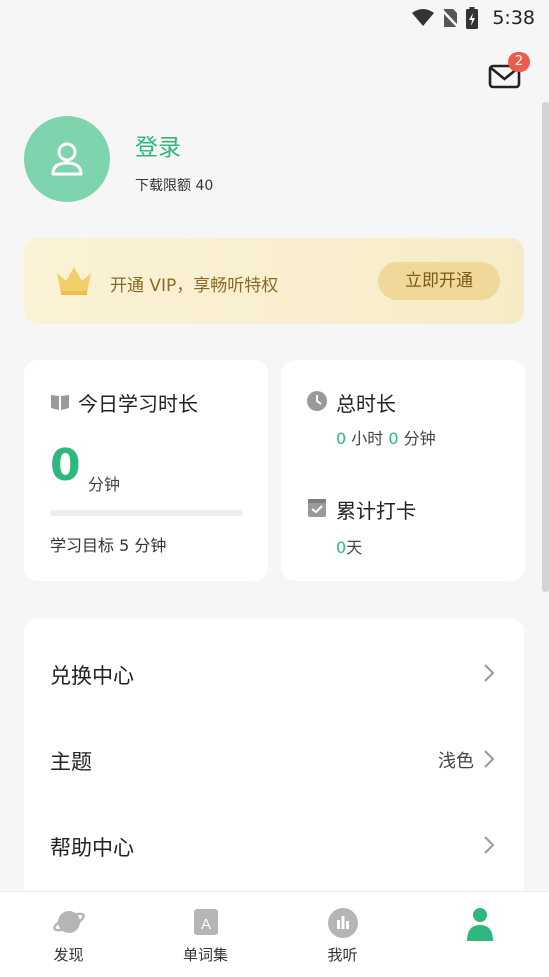 The width and height of the screenshot is (549, 977). Describe the element at coordinates (423, 17) in the screenshot. I see `wifi-icon` at that location.